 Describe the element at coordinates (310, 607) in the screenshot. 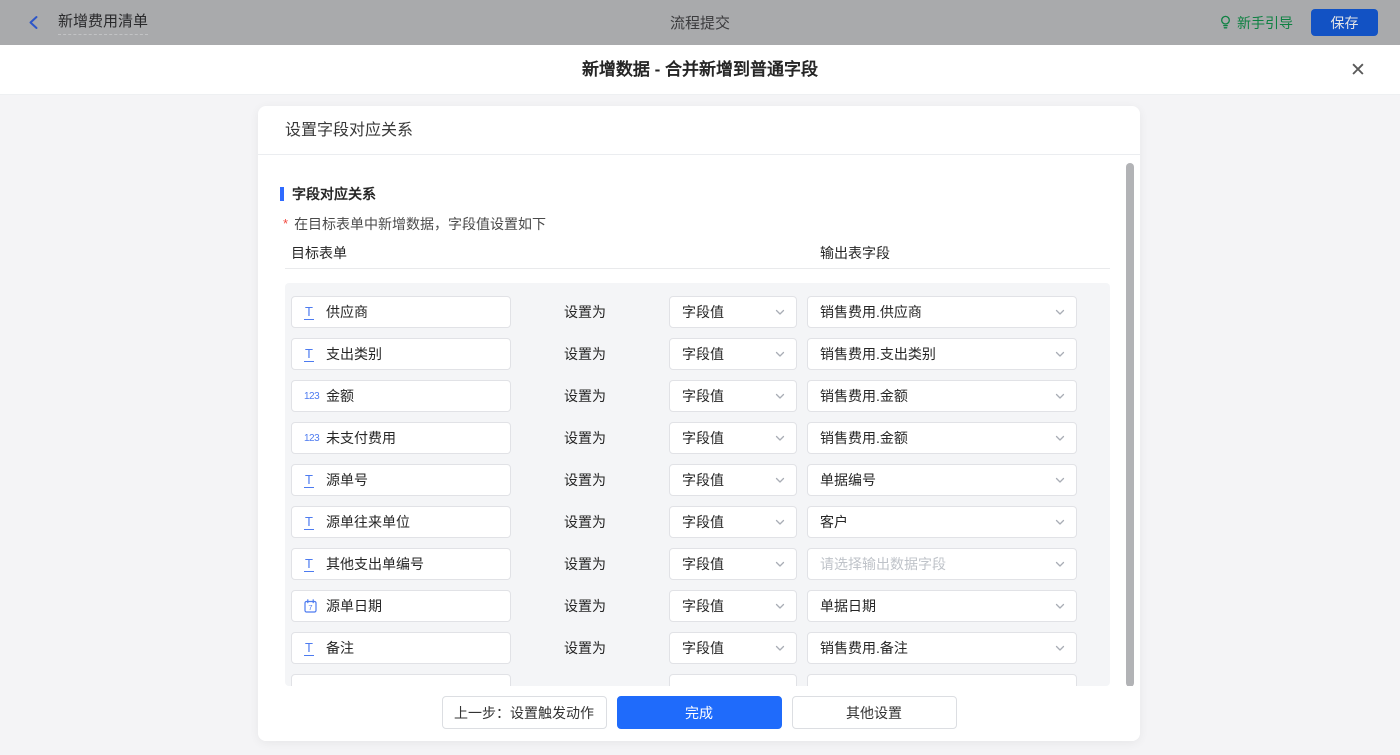

I see `svg-text: 7` at that location.